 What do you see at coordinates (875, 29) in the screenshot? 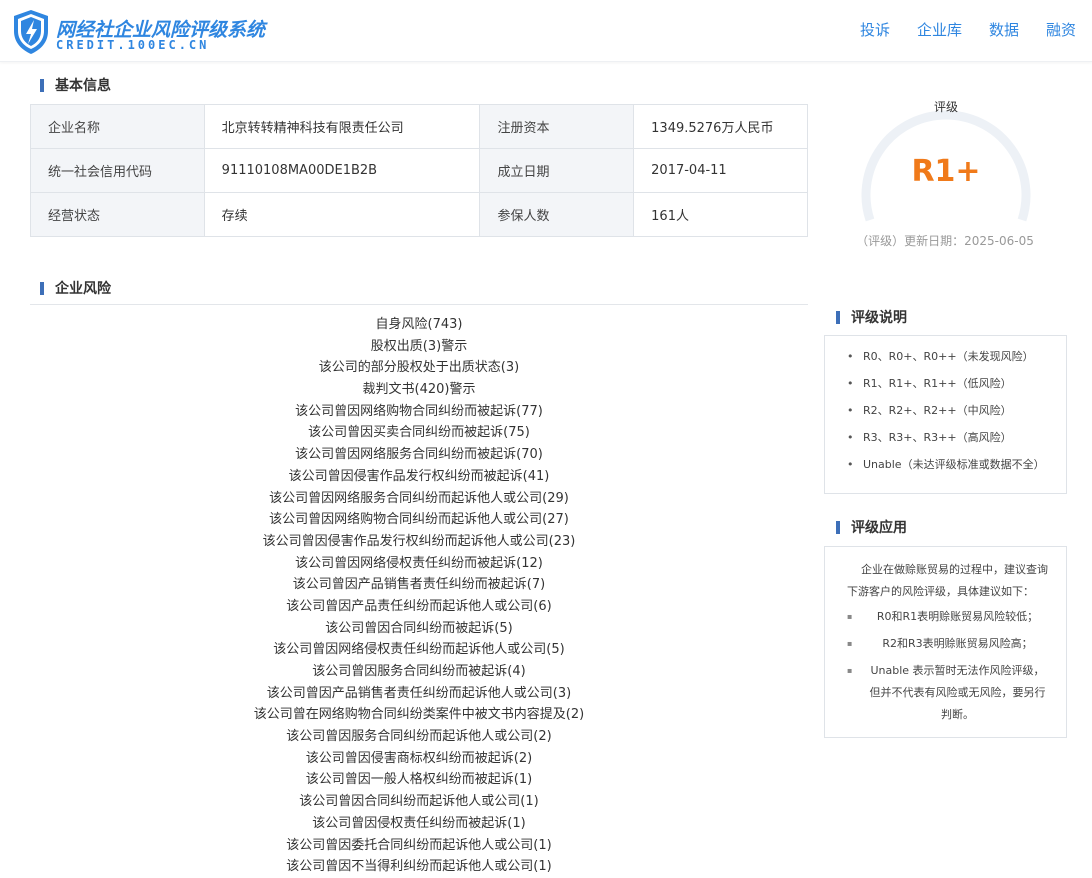
I see `nav-link-complaint: 投诉` at bounding box center [875, 29].